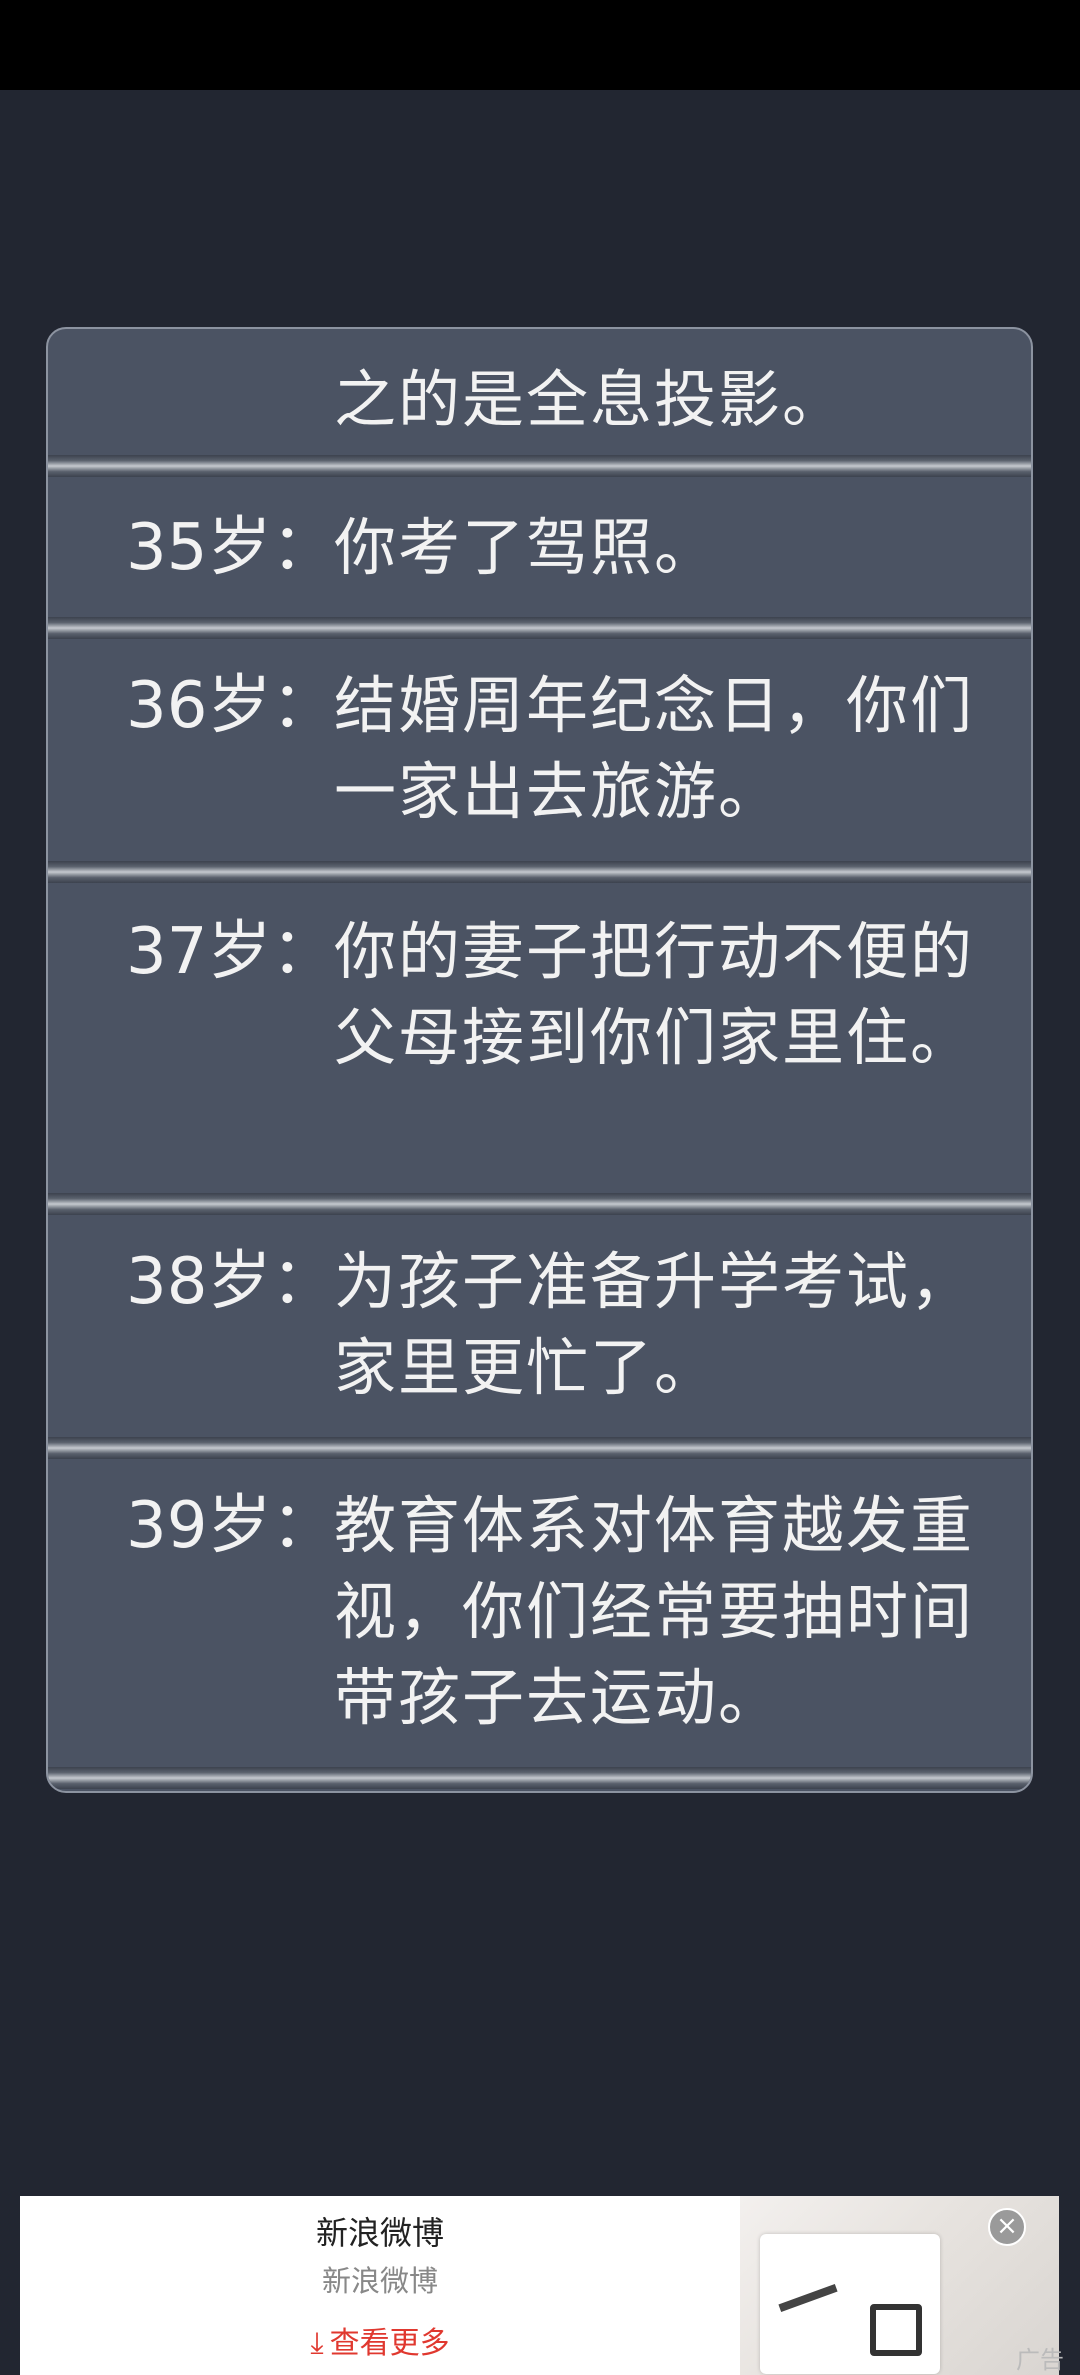 The width and height of the screenshot is (1080, 2375). I want to click on ad-banner: 新浪微博 新浪微博 ⤓ 查看更多, so click(539, 2285).